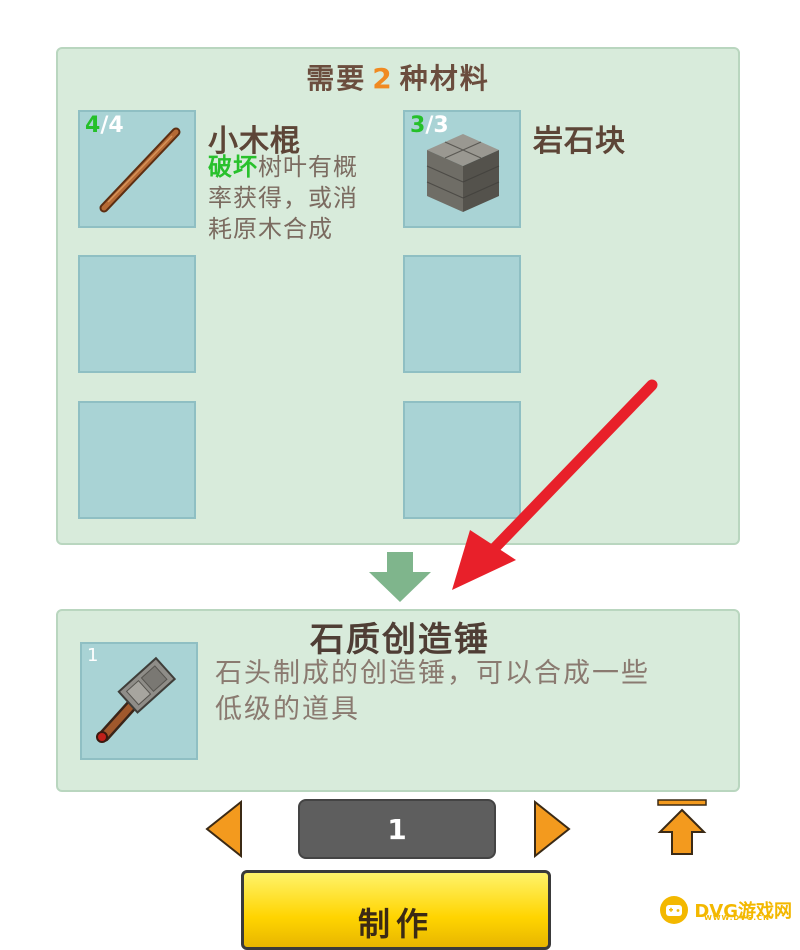  I want to click on result-description: 石头制成的创造锤，可以合成一些 低级的道具, so click(475, 692).